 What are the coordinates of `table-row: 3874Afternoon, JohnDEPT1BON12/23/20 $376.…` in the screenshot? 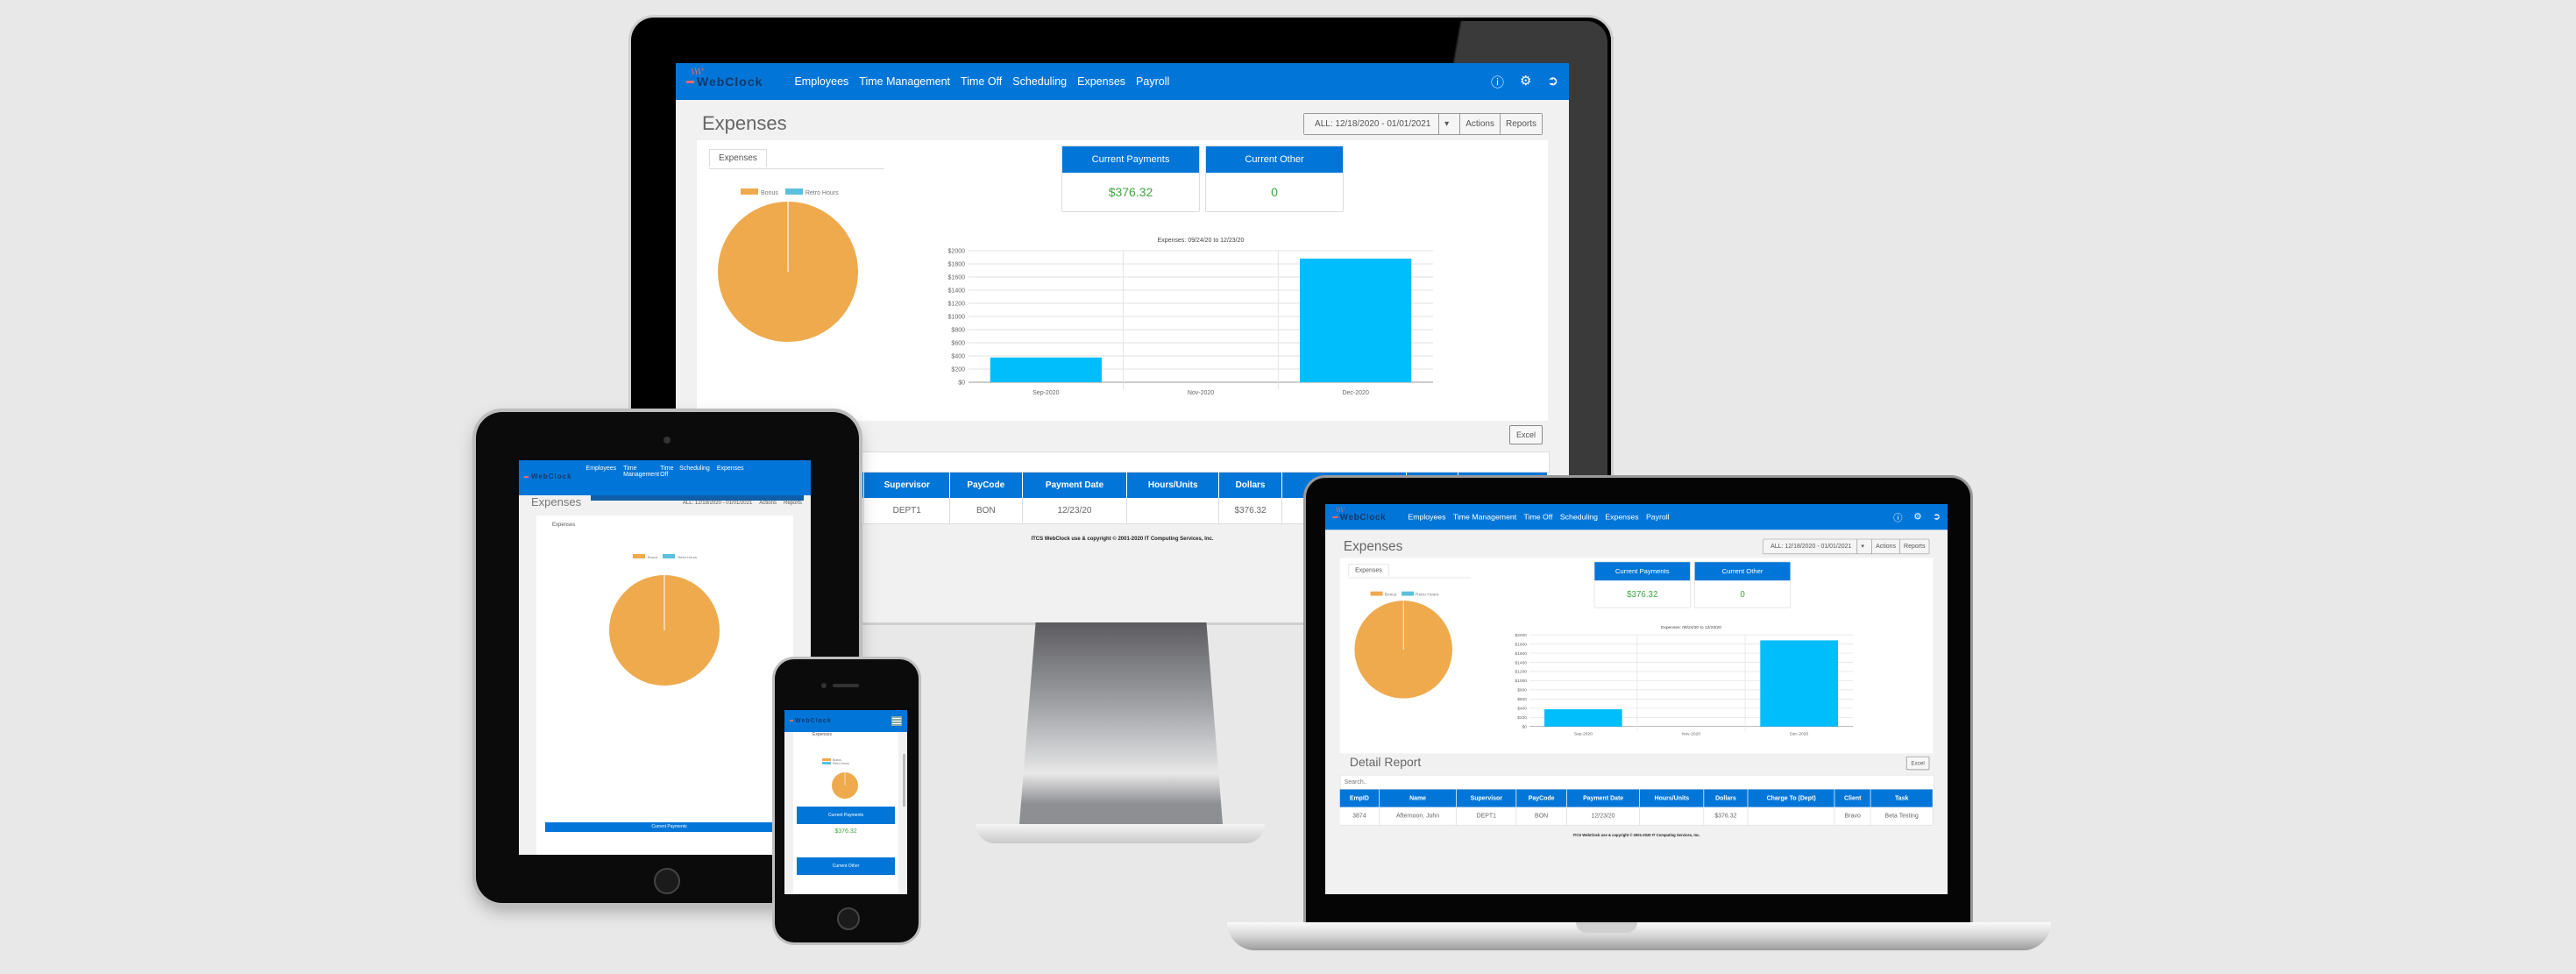 It's located at (1637, 816).